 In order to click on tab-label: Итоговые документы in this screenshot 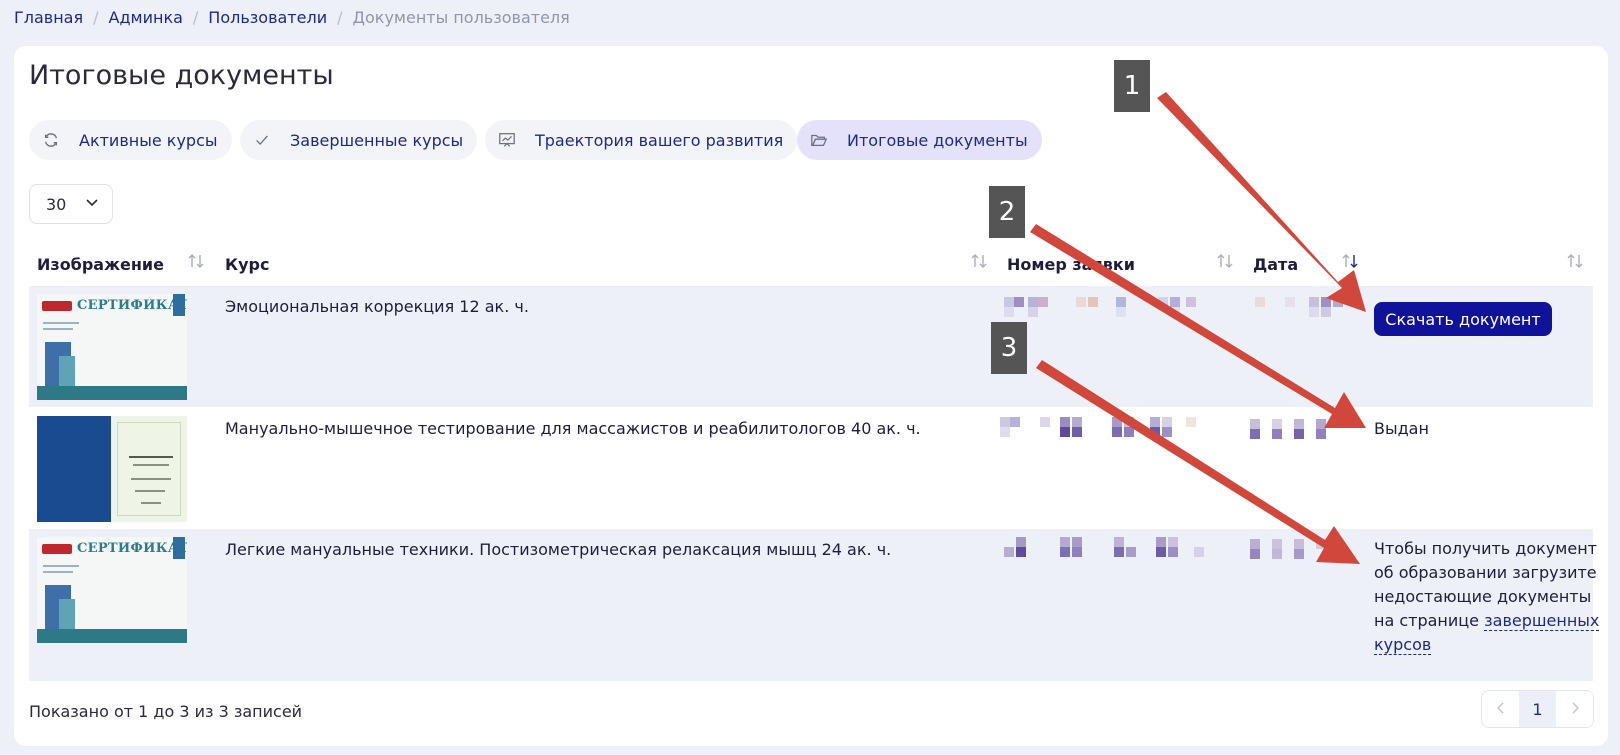, I will do `click(937, 140)`.